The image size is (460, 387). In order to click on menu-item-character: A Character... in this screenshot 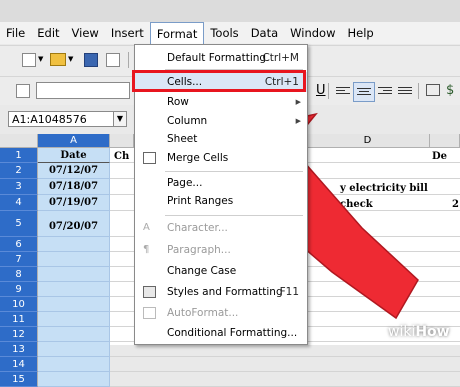, I will do `click(221, 228)`.